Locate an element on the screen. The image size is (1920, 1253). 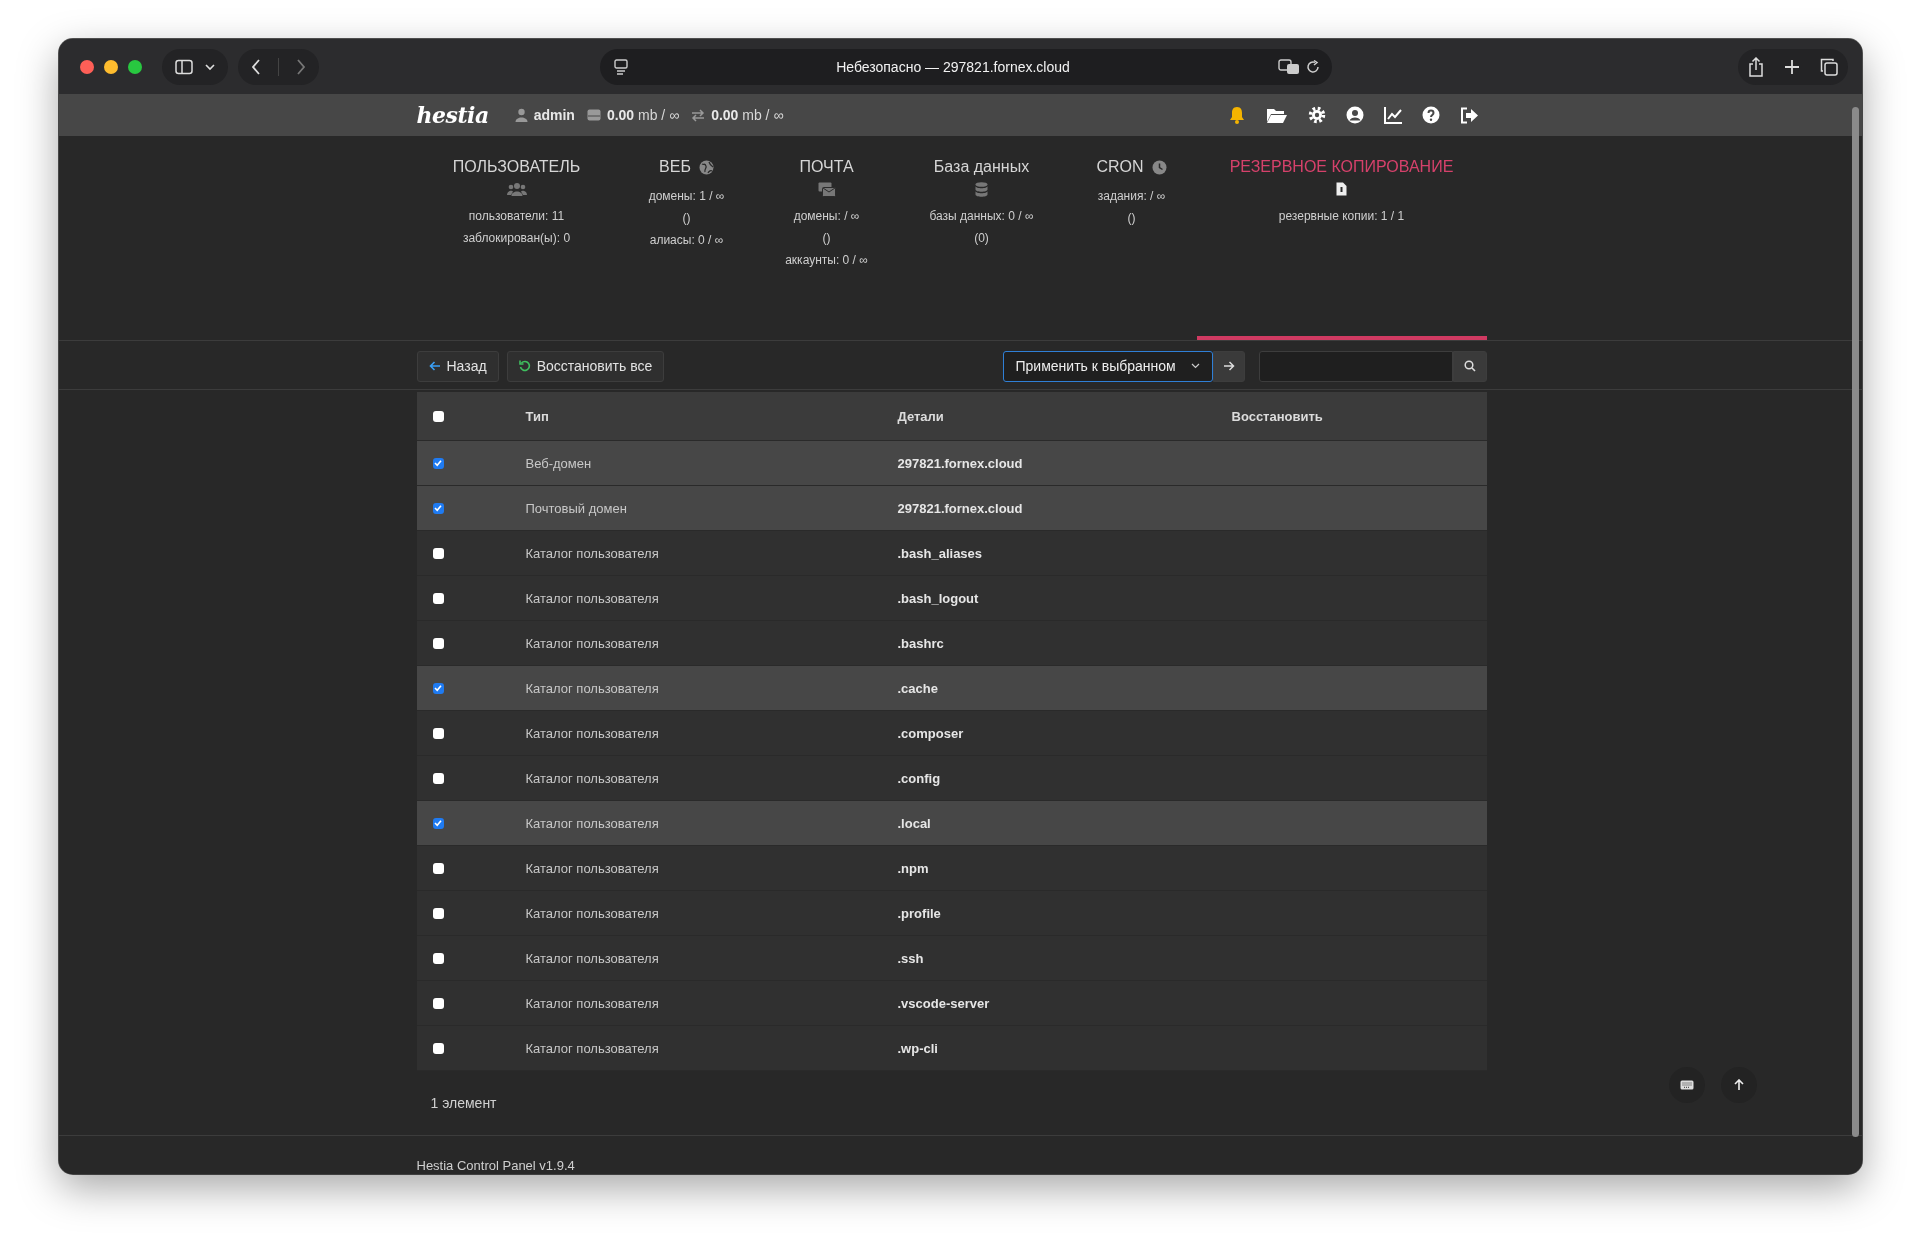
table-row: Почтовый домен 297821.fornex.cloud is located at coordinates (951, 508).